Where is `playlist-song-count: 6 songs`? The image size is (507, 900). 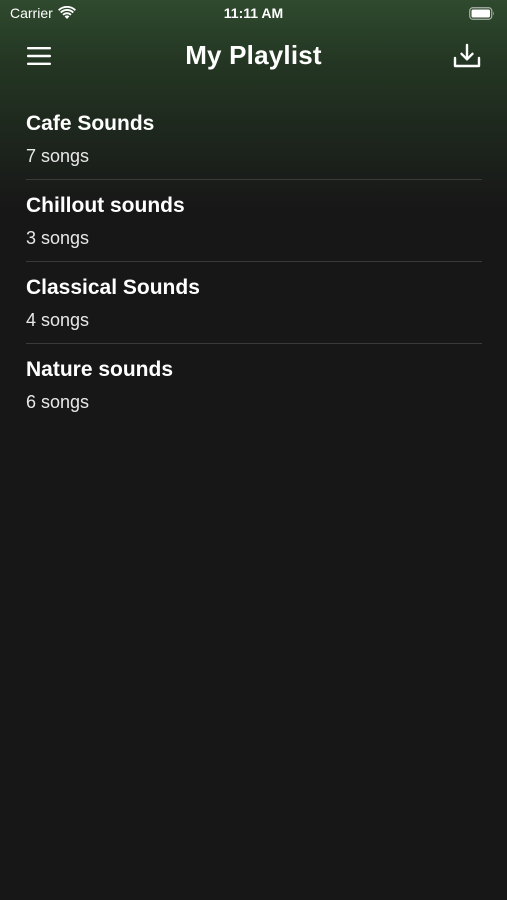
playlist-song-count: 6 songs is located at coordinates (58, 402).